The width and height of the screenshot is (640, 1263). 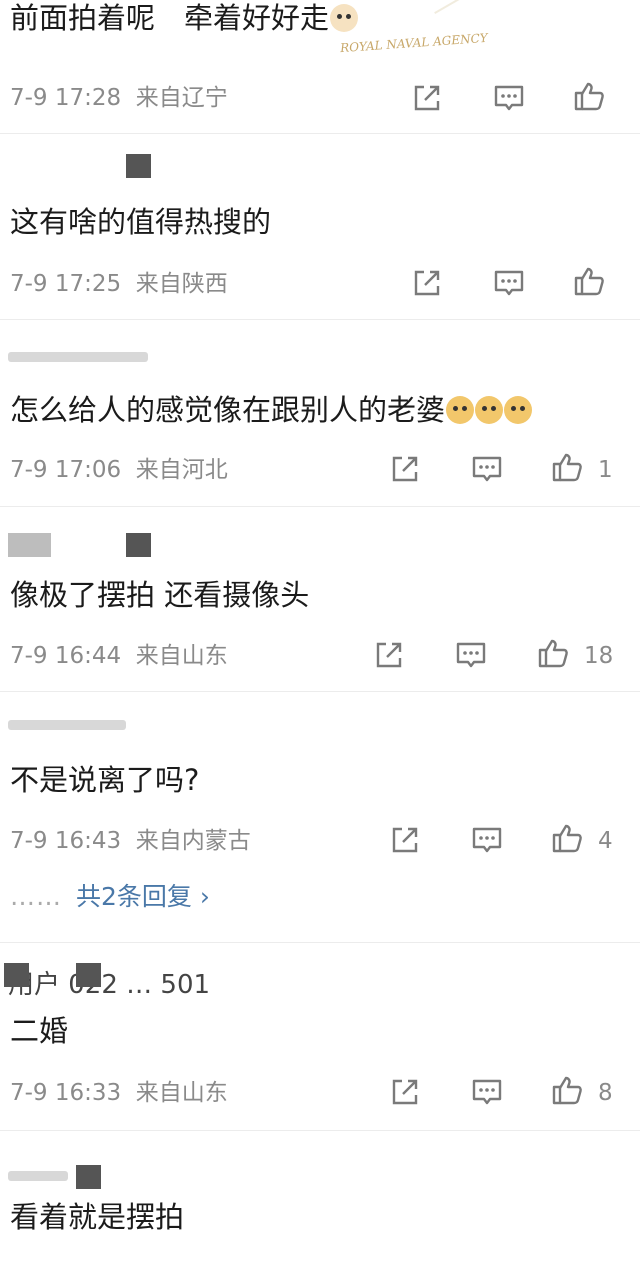 What do you see at coordinates (160, 595) in the screenshot?
I see `comment-text: 像极了摆拍 还看摄像头` at bounding box center [160, 595].